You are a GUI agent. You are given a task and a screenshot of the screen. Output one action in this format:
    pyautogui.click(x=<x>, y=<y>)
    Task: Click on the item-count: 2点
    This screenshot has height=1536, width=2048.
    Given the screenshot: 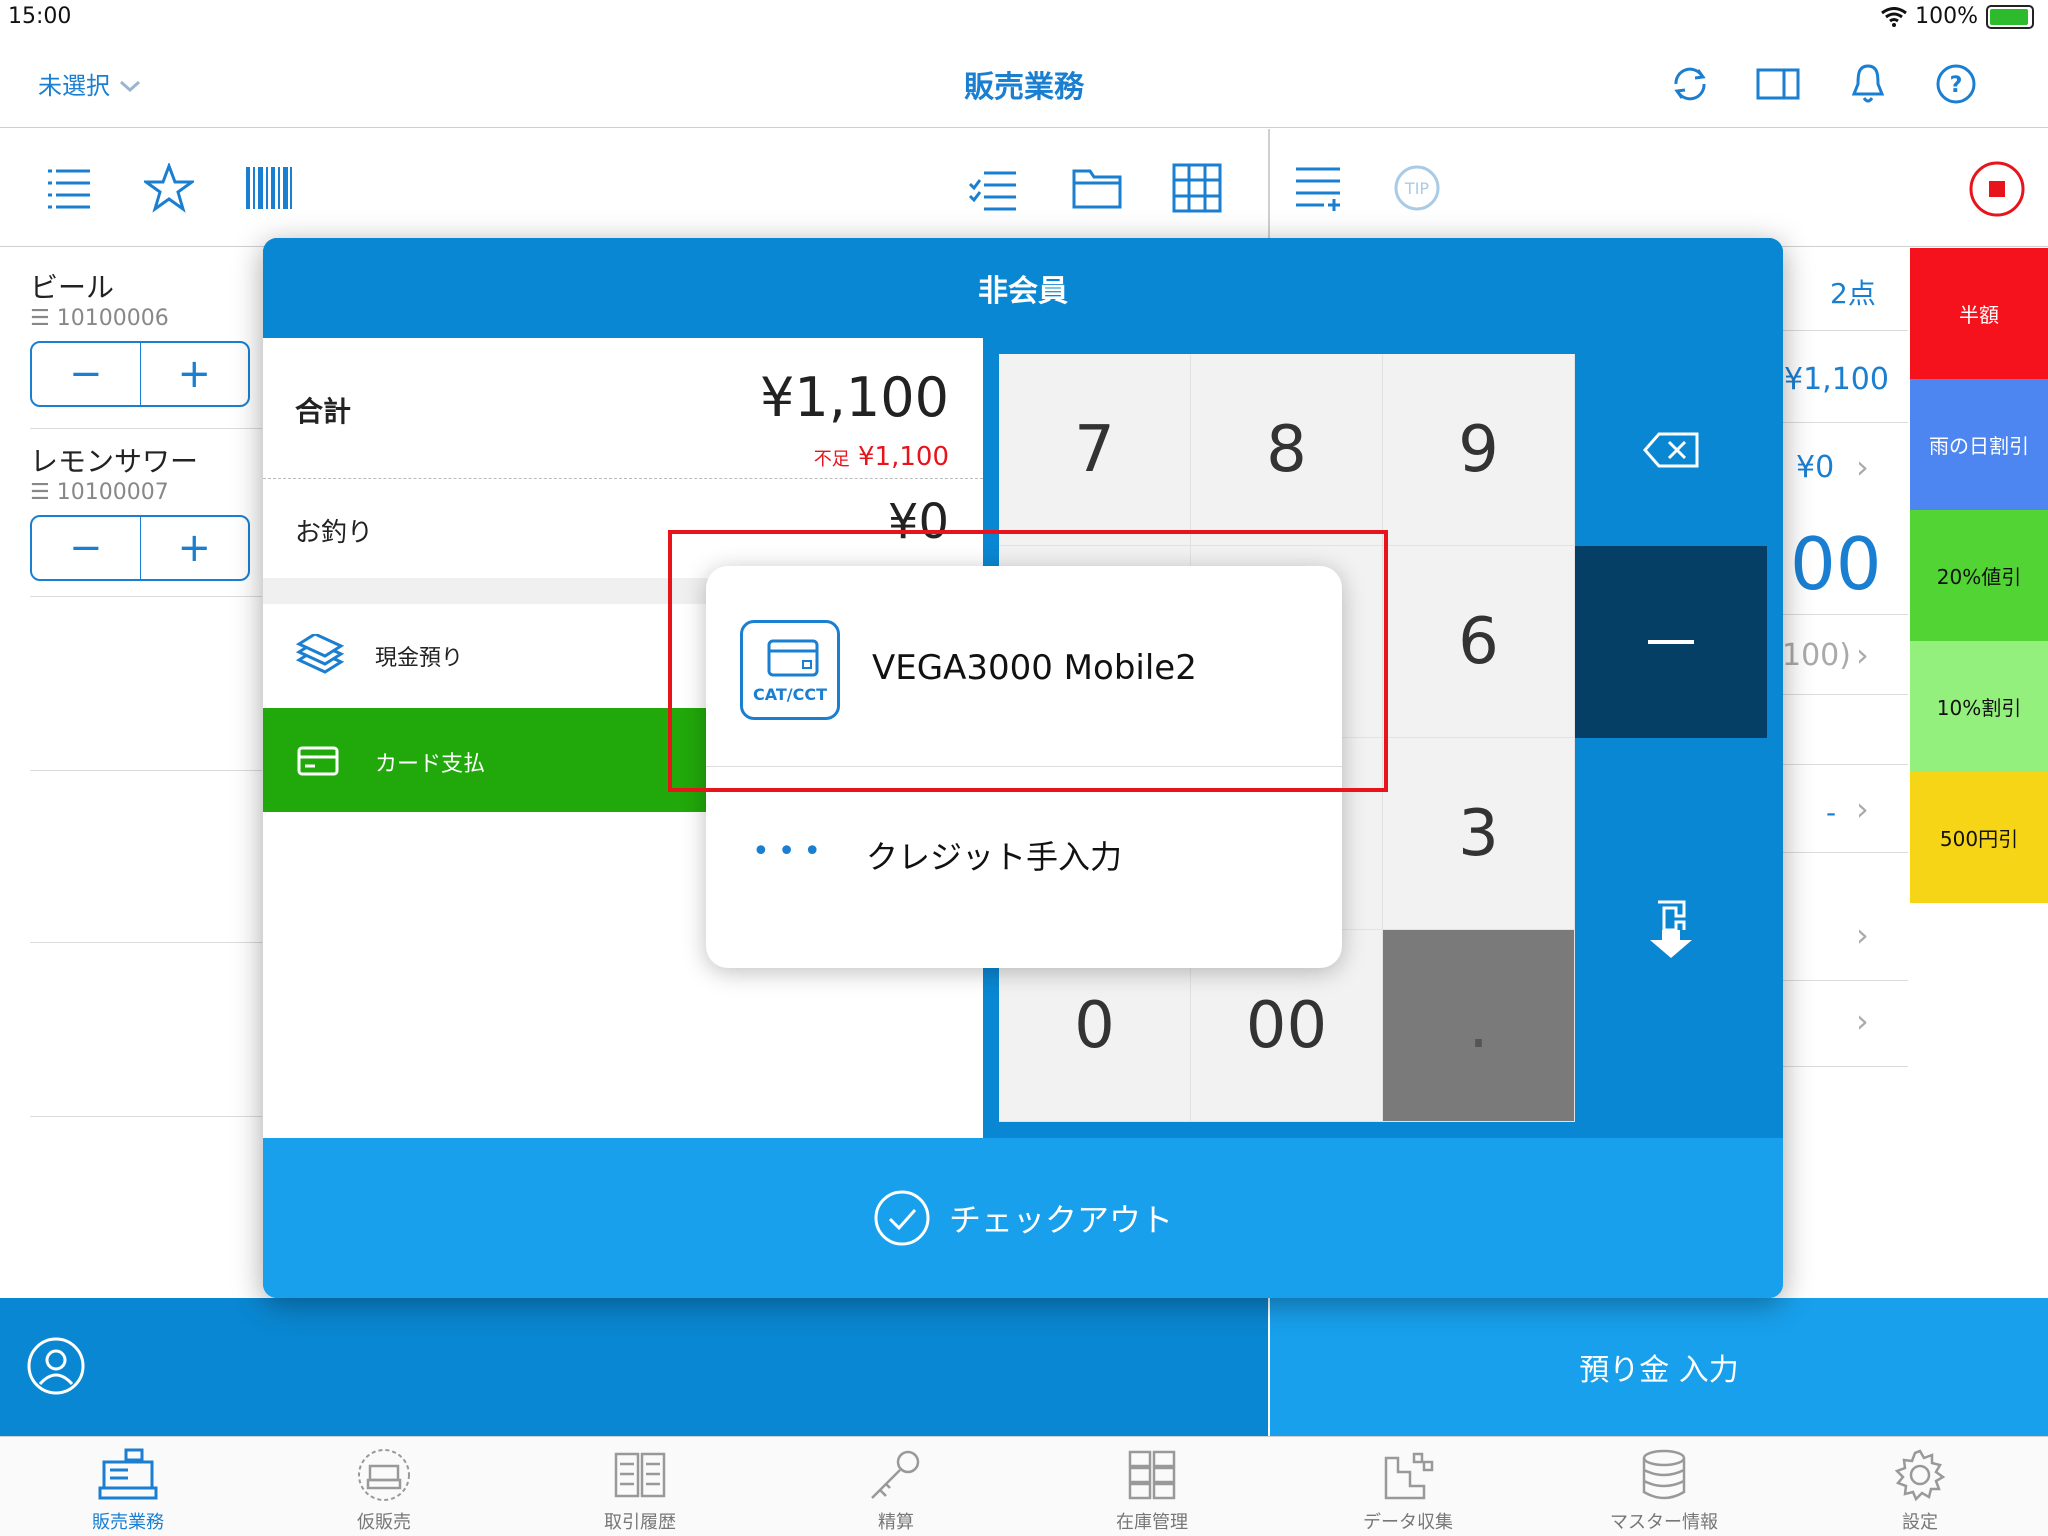 What is the action you would take?
    pyautogui.click(x=1853, y=293)
    